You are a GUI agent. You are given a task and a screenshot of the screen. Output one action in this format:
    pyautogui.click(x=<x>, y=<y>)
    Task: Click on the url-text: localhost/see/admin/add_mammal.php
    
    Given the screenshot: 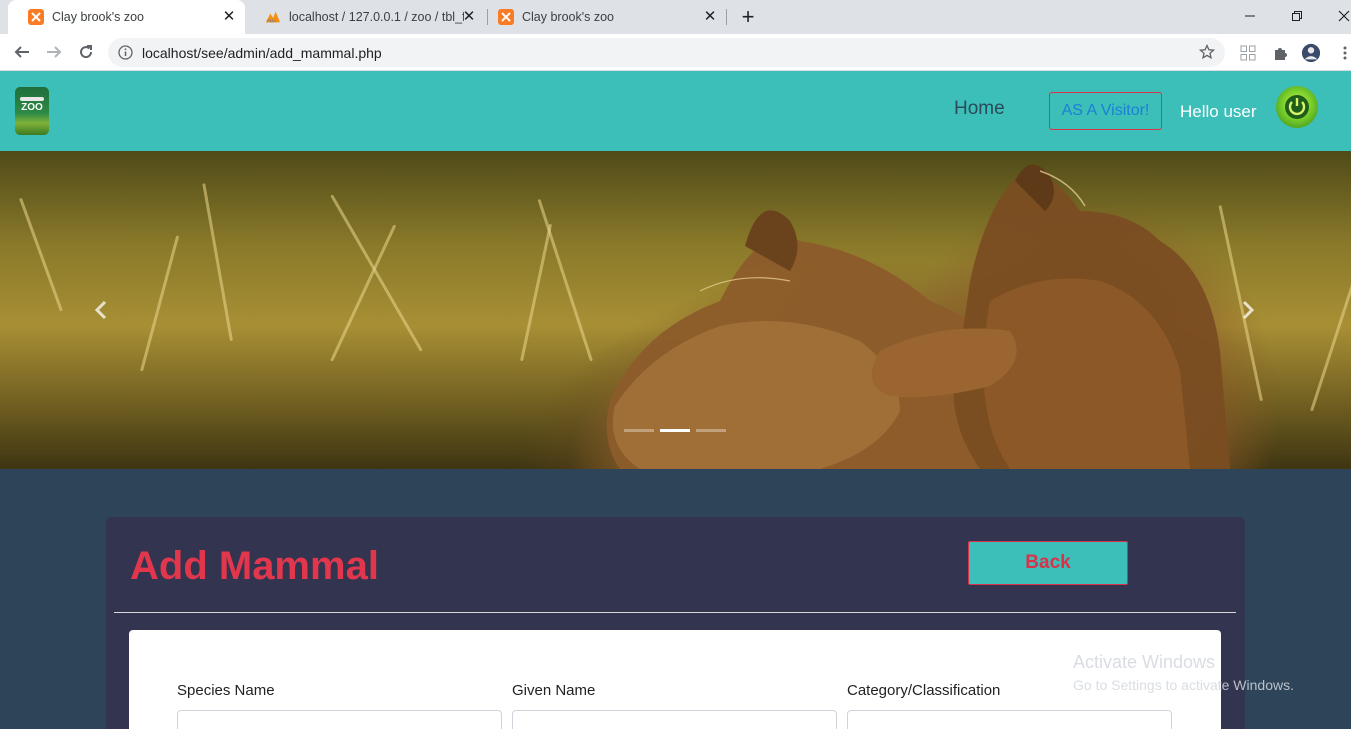 What is the action you would take?
    pyautogui.click(x=262, y=53)
    